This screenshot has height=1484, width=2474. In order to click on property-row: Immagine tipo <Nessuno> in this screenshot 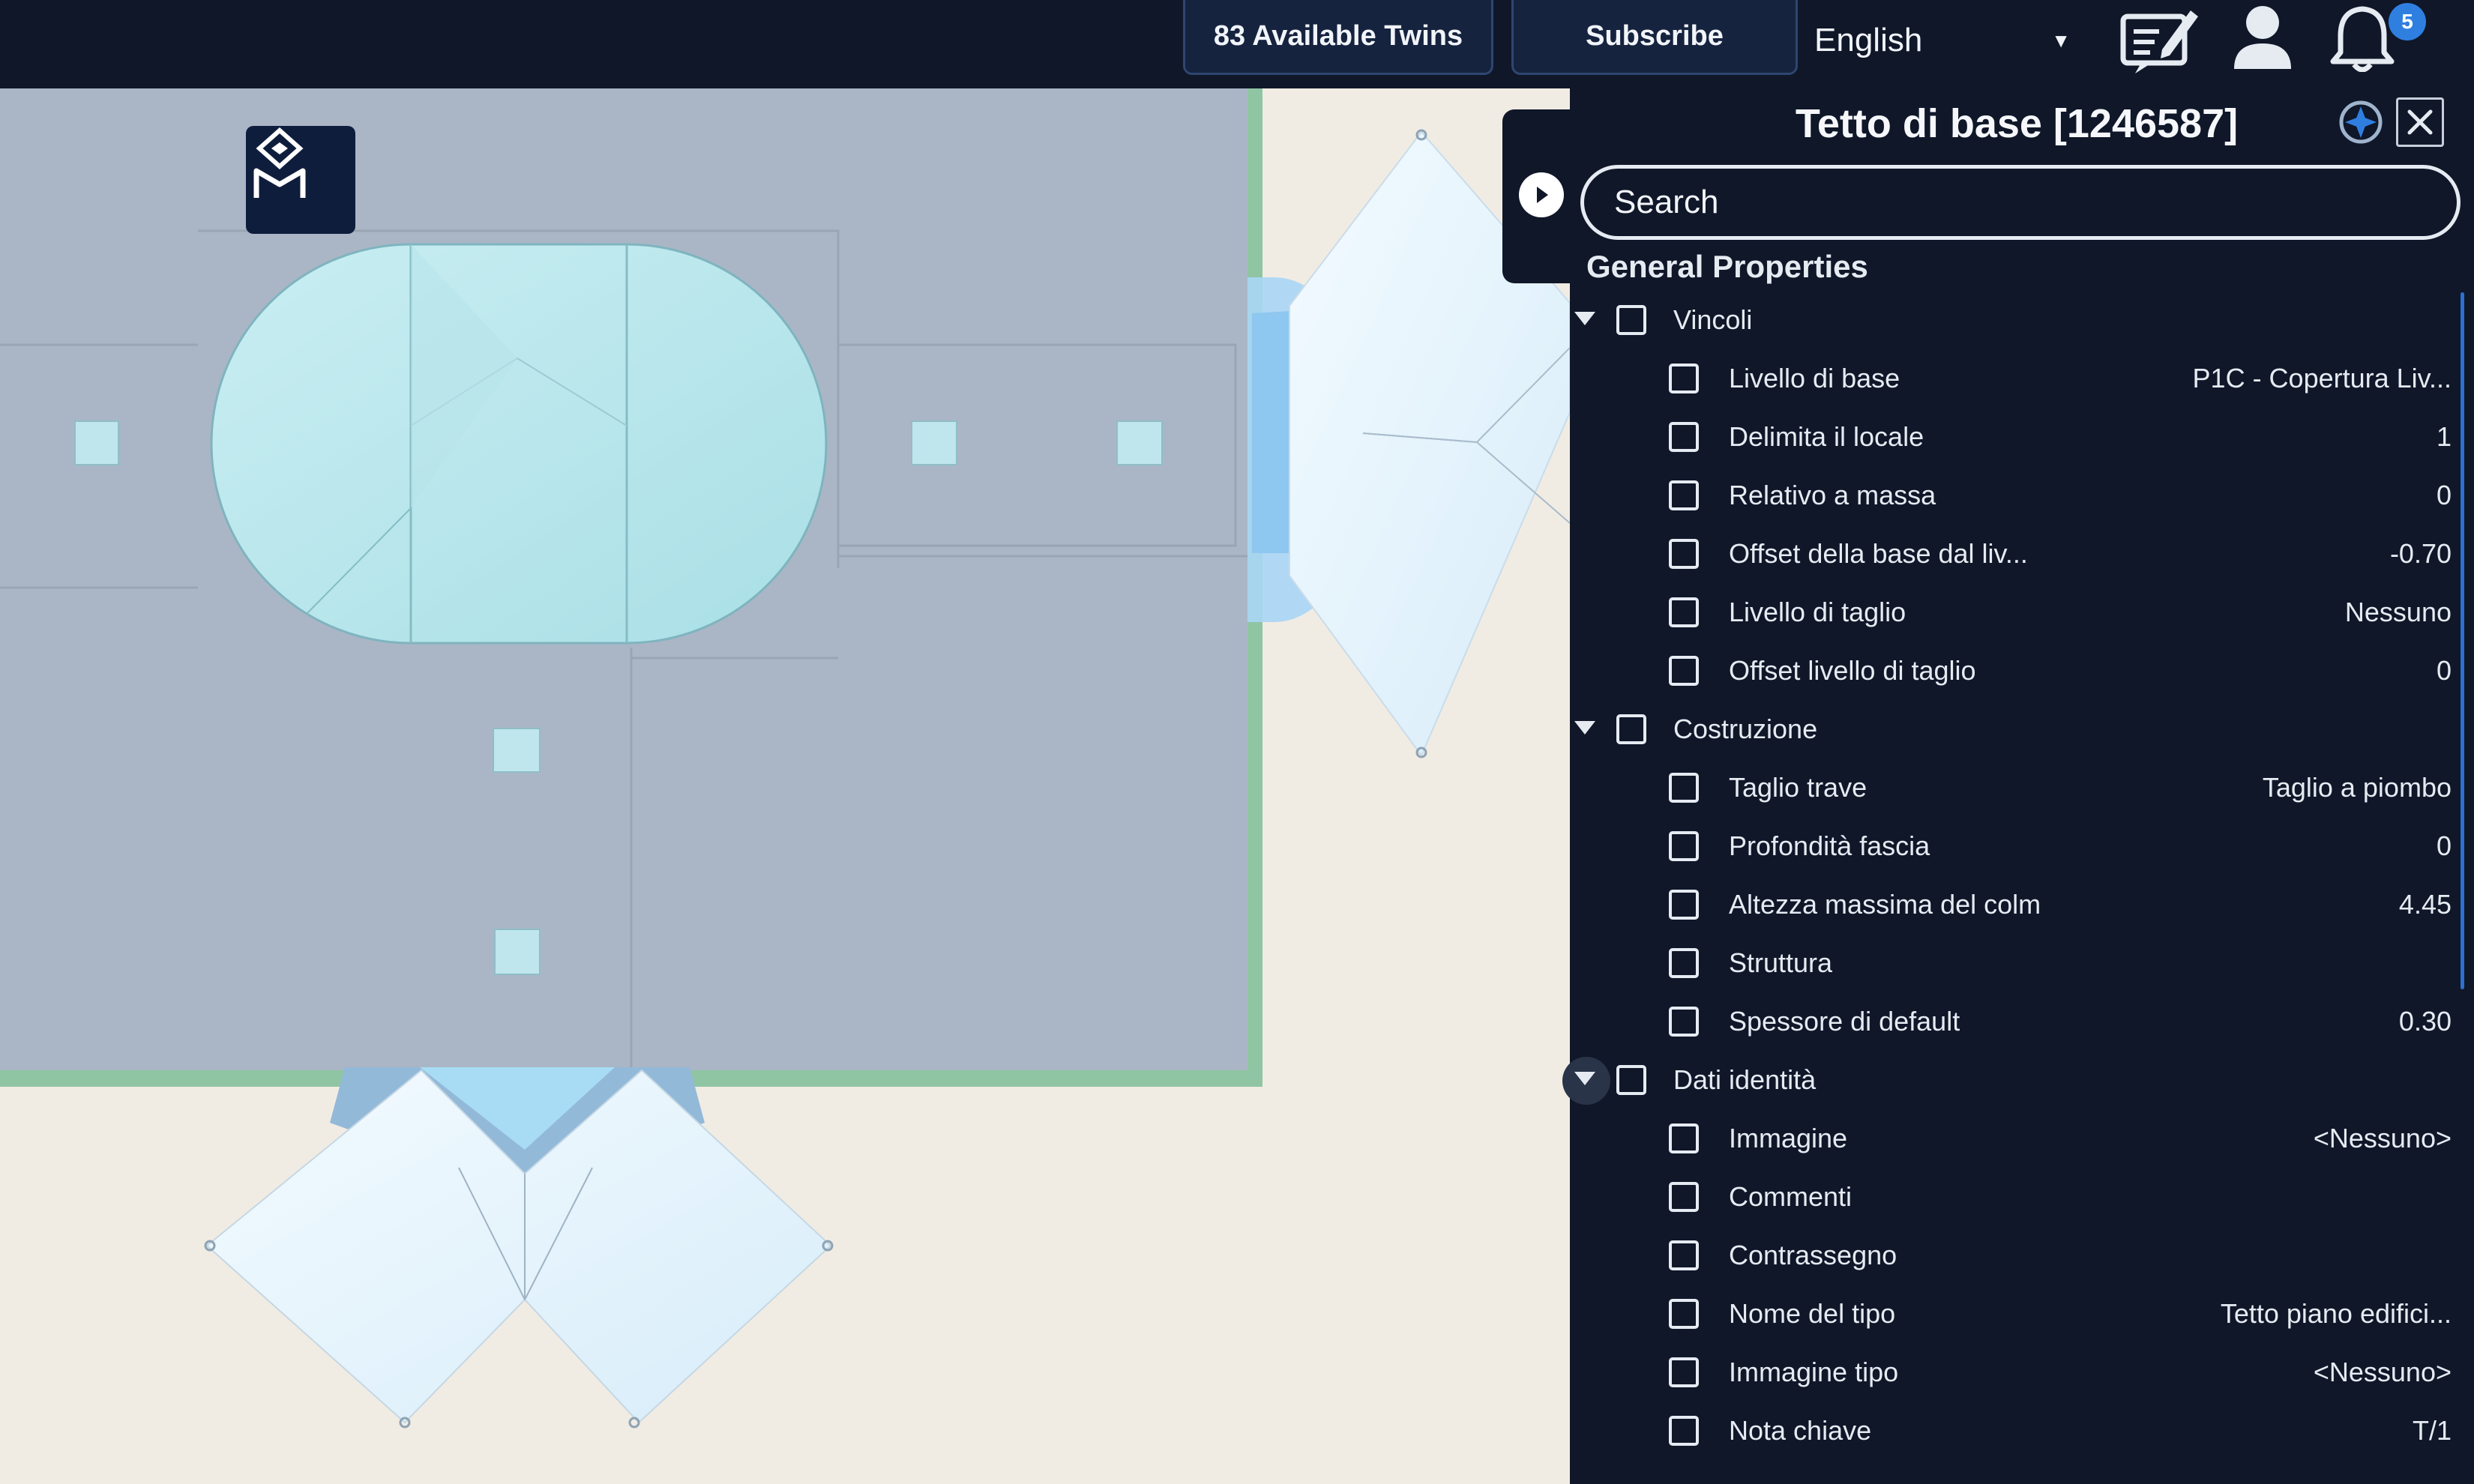, I will do `click(2016, 1373)`.